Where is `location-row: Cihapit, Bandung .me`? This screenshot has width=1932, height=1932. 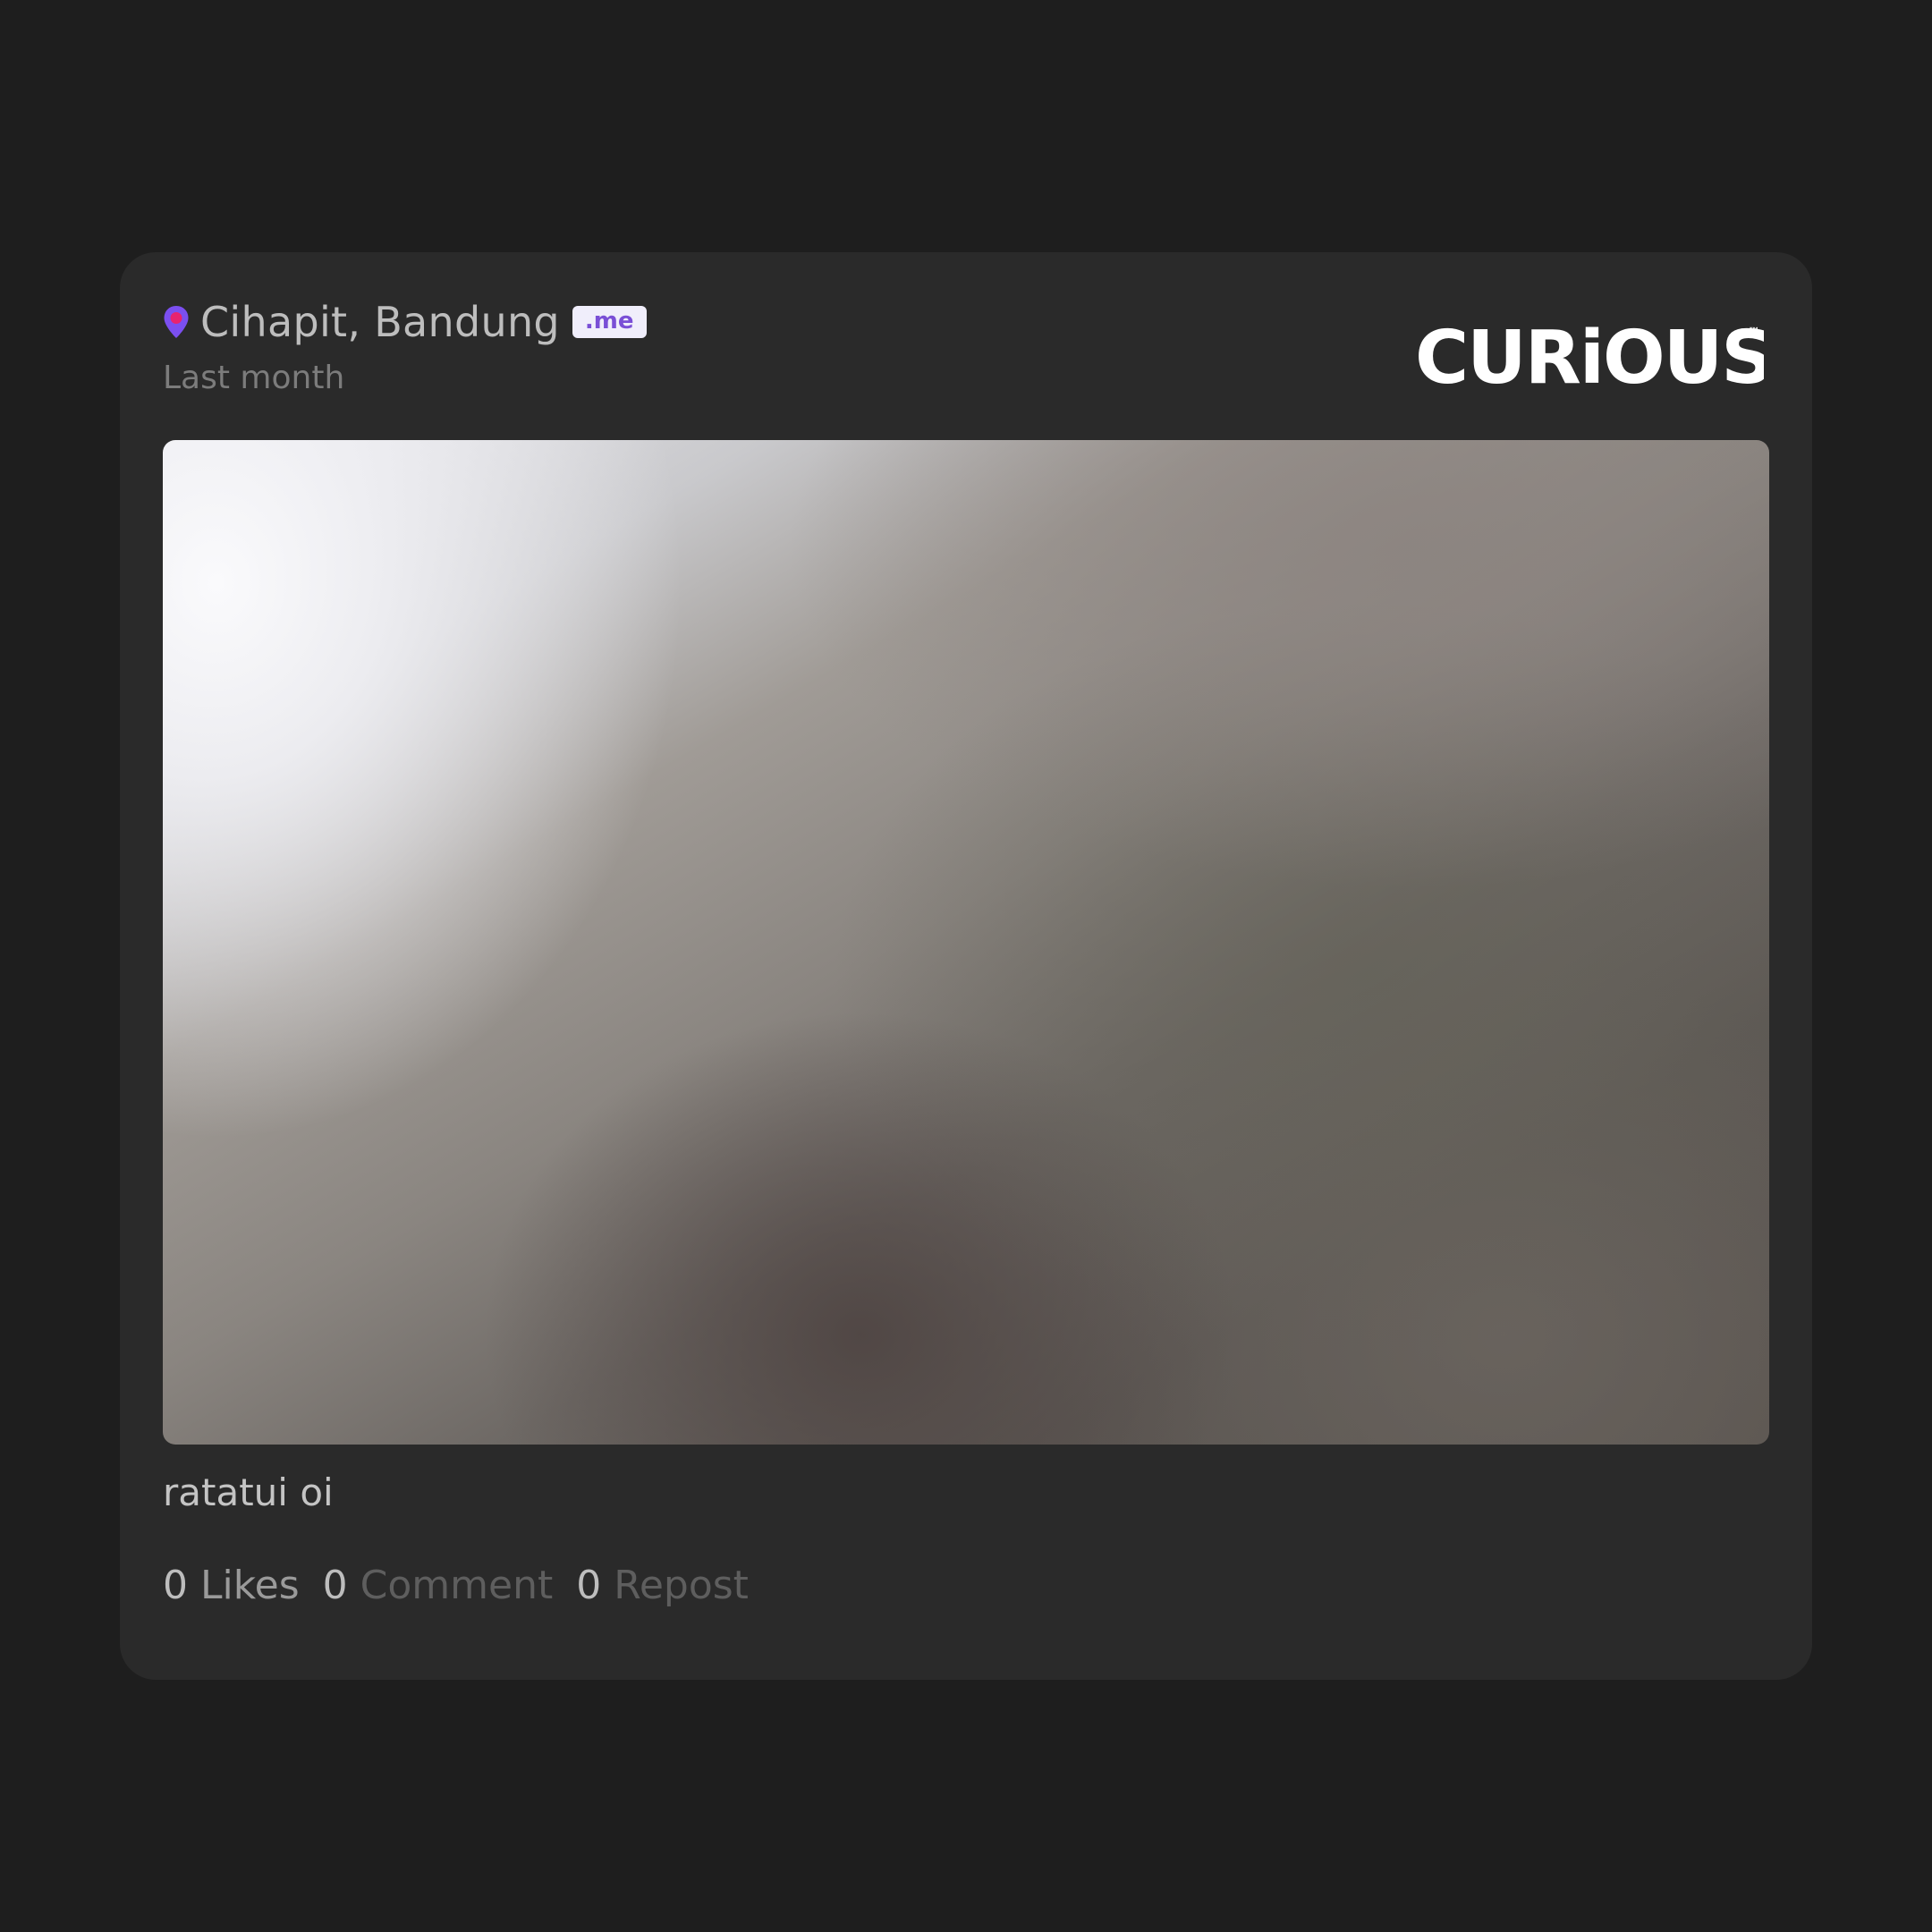 location-row: Cihapit, Bandung .me is located at coordinates (405, 322).